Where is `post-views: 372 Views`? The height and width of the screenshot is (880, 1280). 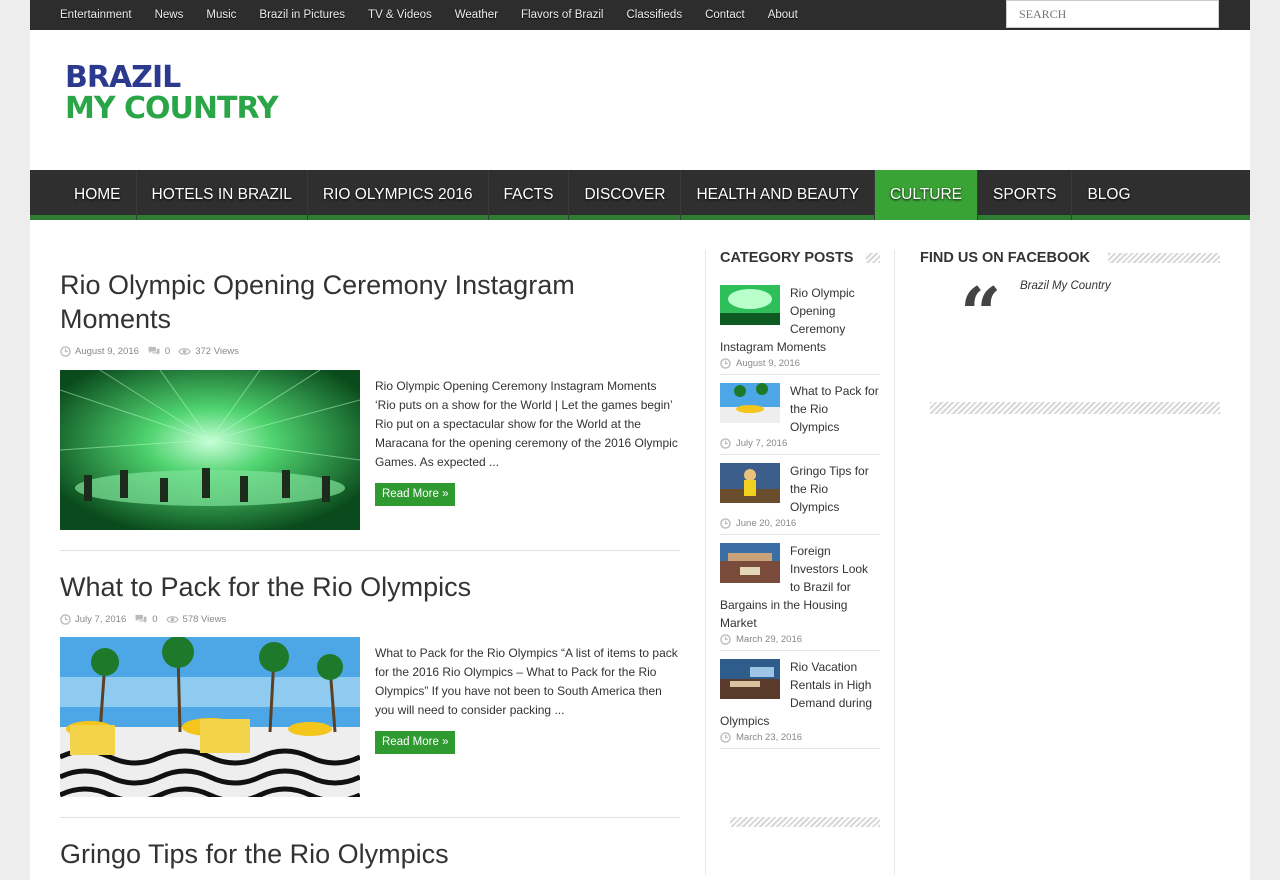
post-views: 372 Views is located at coordinates (208, 351).